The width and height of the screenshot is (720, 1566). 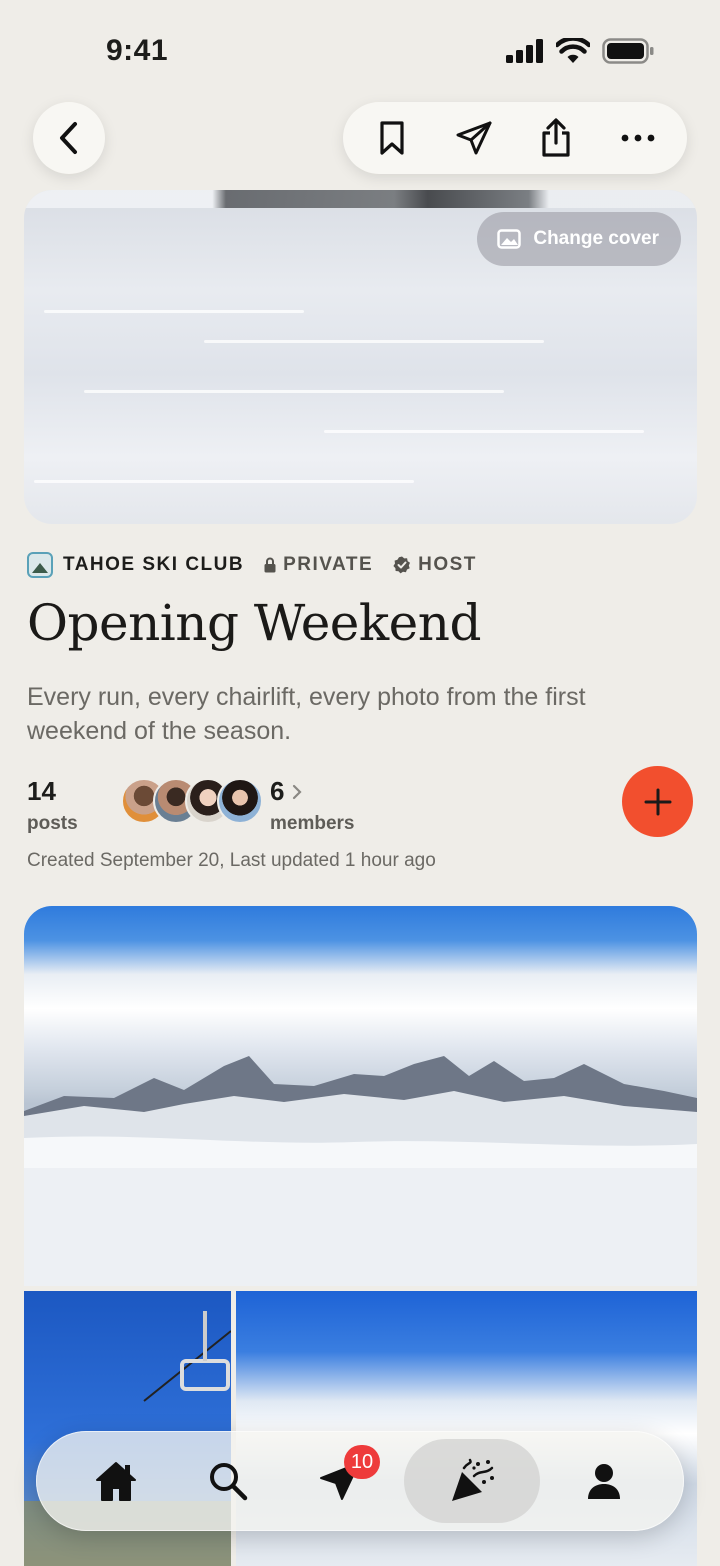 I want to click on tab-profile, so click(x=604, y=1481).